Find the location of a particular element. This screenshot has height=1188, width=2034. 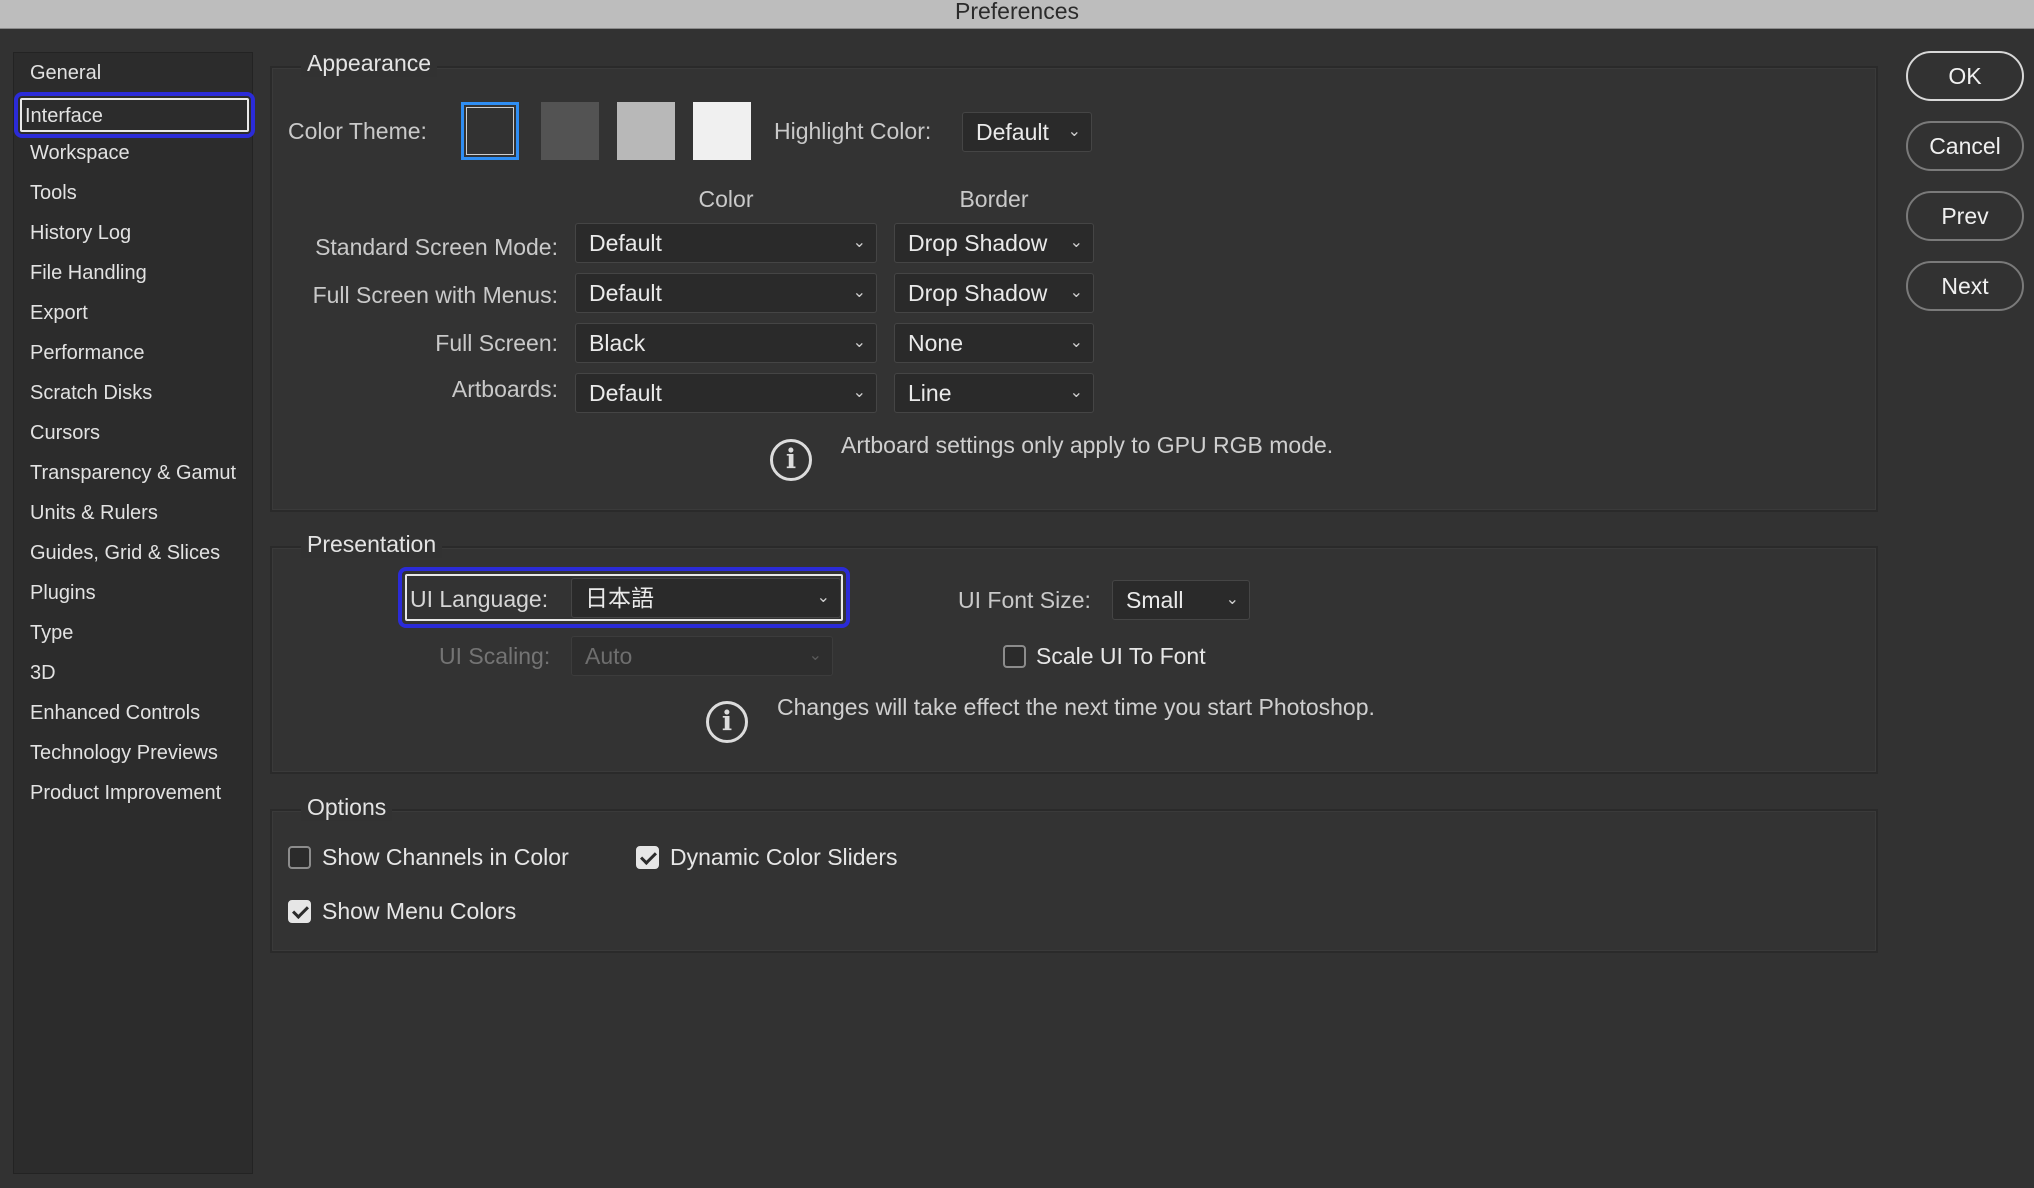

scale-ui-to-font-label: Scale UI To Font is located at coordinates (1121, 656).